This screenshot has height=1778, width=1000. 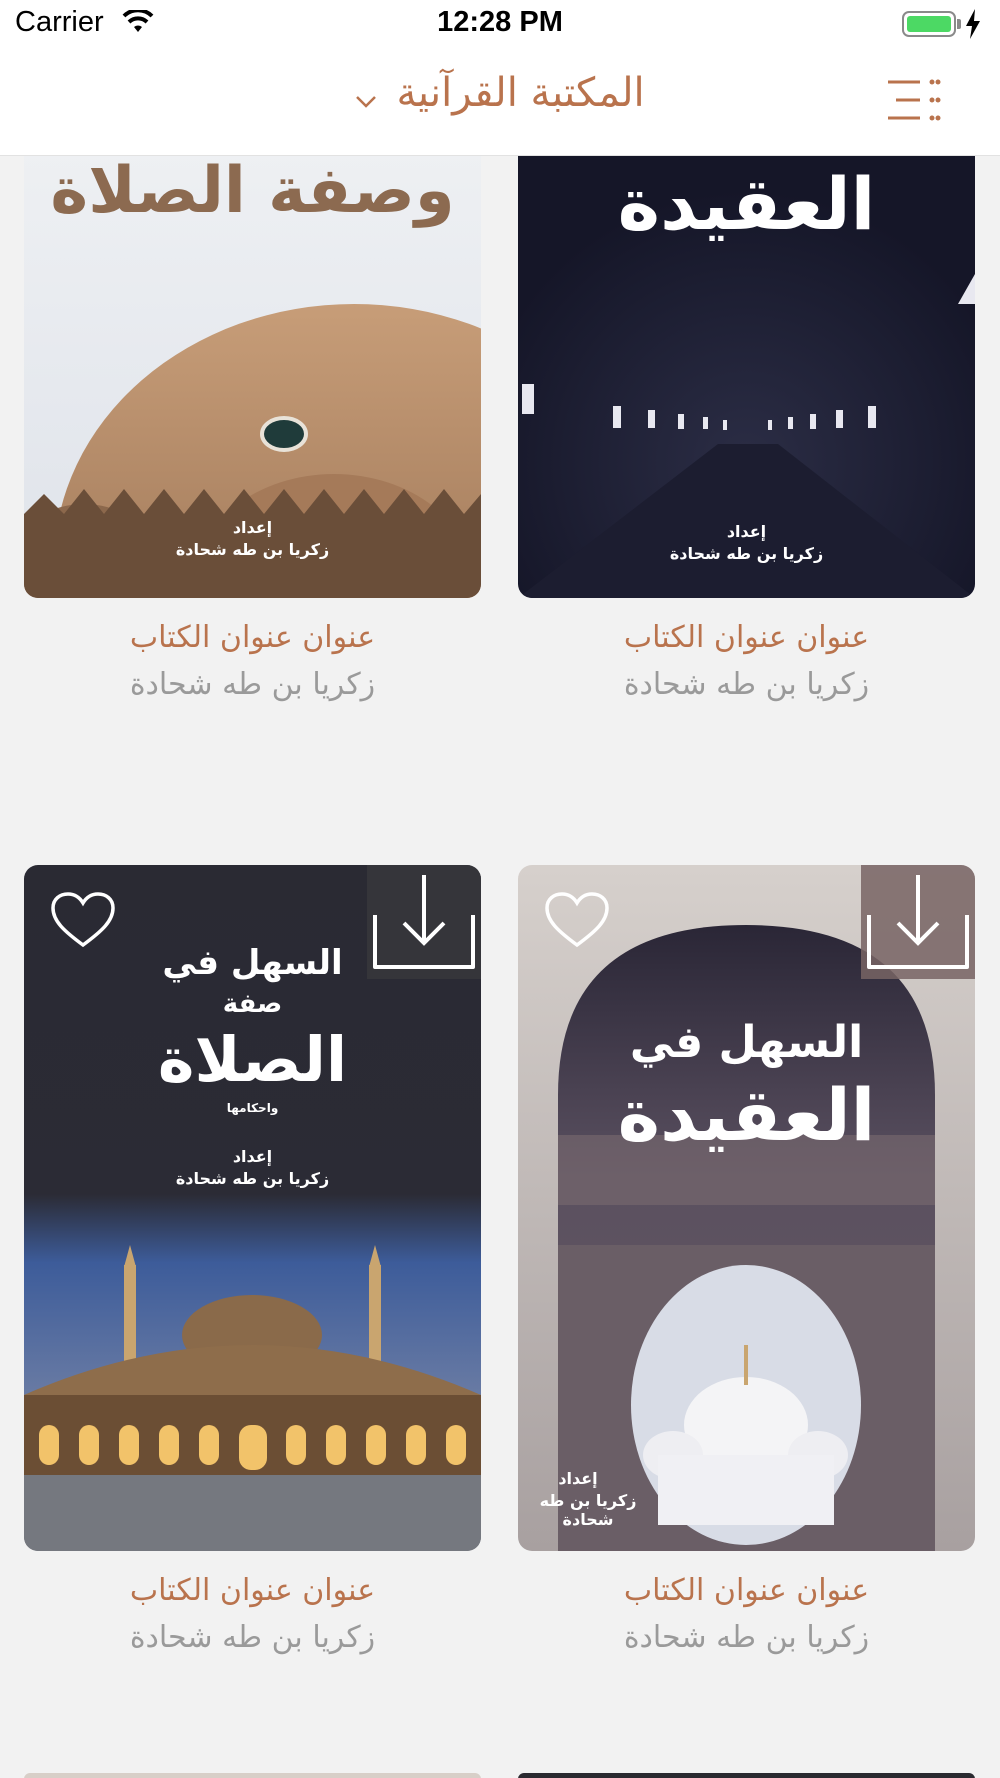 I want to click on battery-icon, so click(x=929, y=24).